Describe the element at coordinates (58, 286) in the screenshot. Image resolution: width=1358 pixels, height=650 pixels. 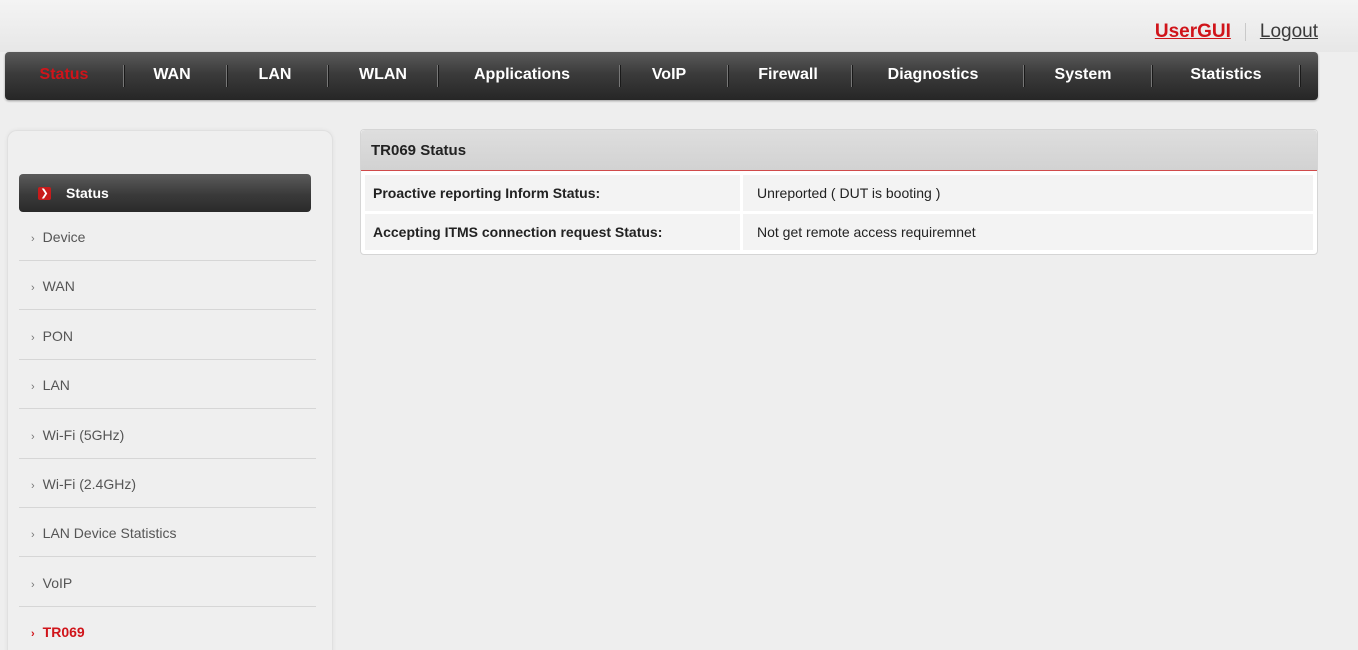
I see `sidebar-item-label: WAN` at that location.